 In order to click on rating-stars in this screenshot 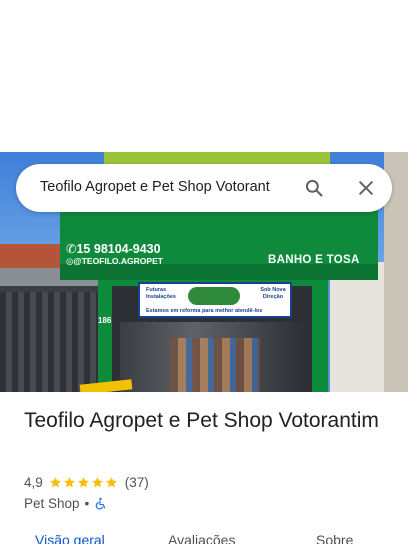, I will do `click(84, 482)`.